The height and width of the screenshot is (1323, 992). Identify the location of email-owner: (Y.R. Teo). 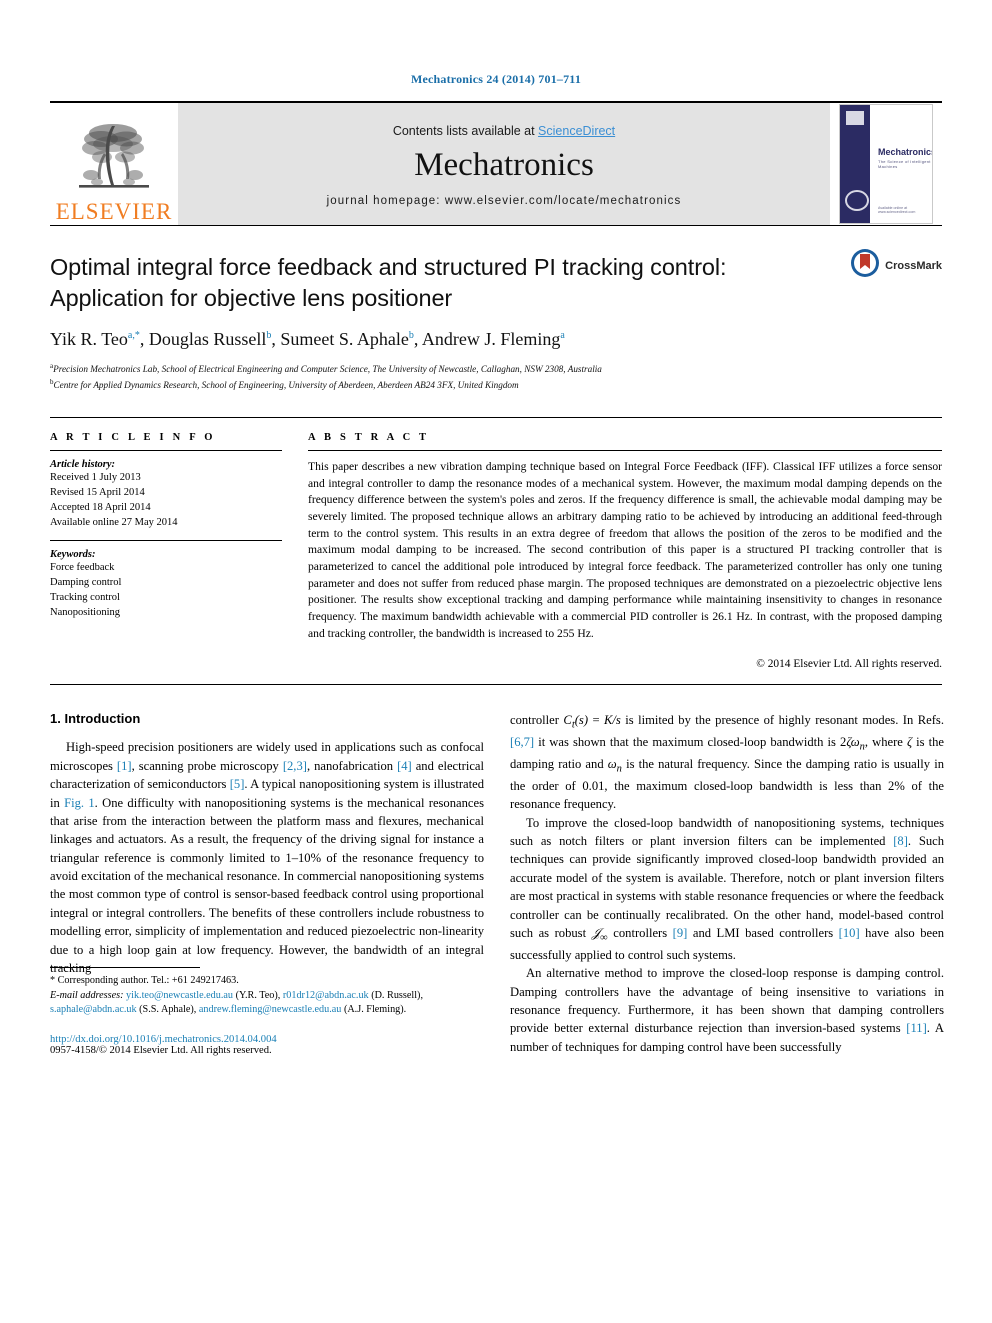
(256, 995).